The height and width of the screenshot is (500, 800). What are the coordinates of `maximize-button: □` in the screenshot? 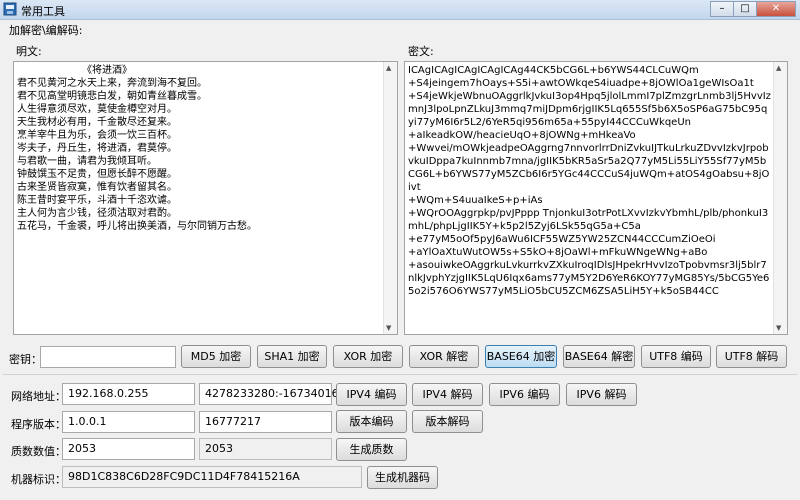 It's located at (745, 9).